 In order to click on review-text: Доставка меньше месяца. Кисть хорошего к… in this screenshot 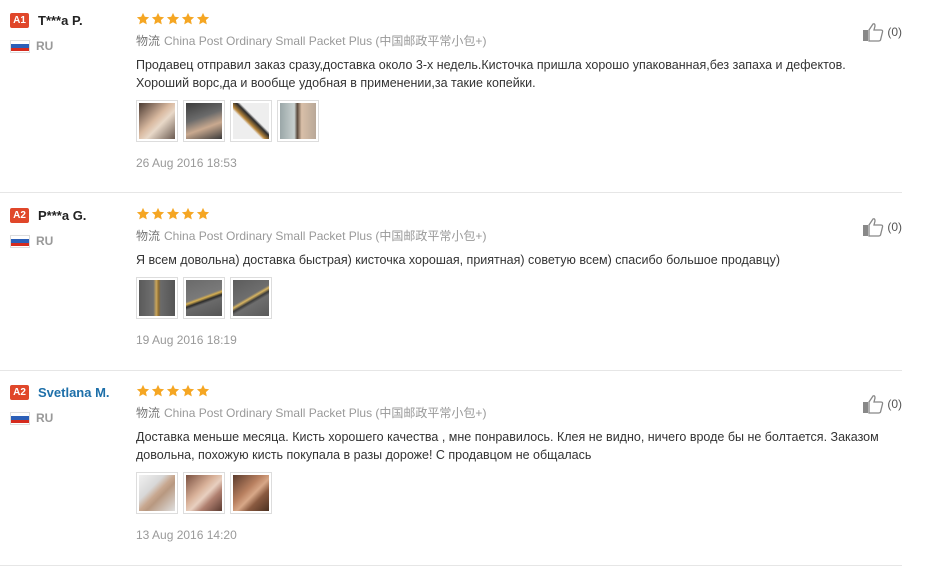, I will do `click(507, 446)`.